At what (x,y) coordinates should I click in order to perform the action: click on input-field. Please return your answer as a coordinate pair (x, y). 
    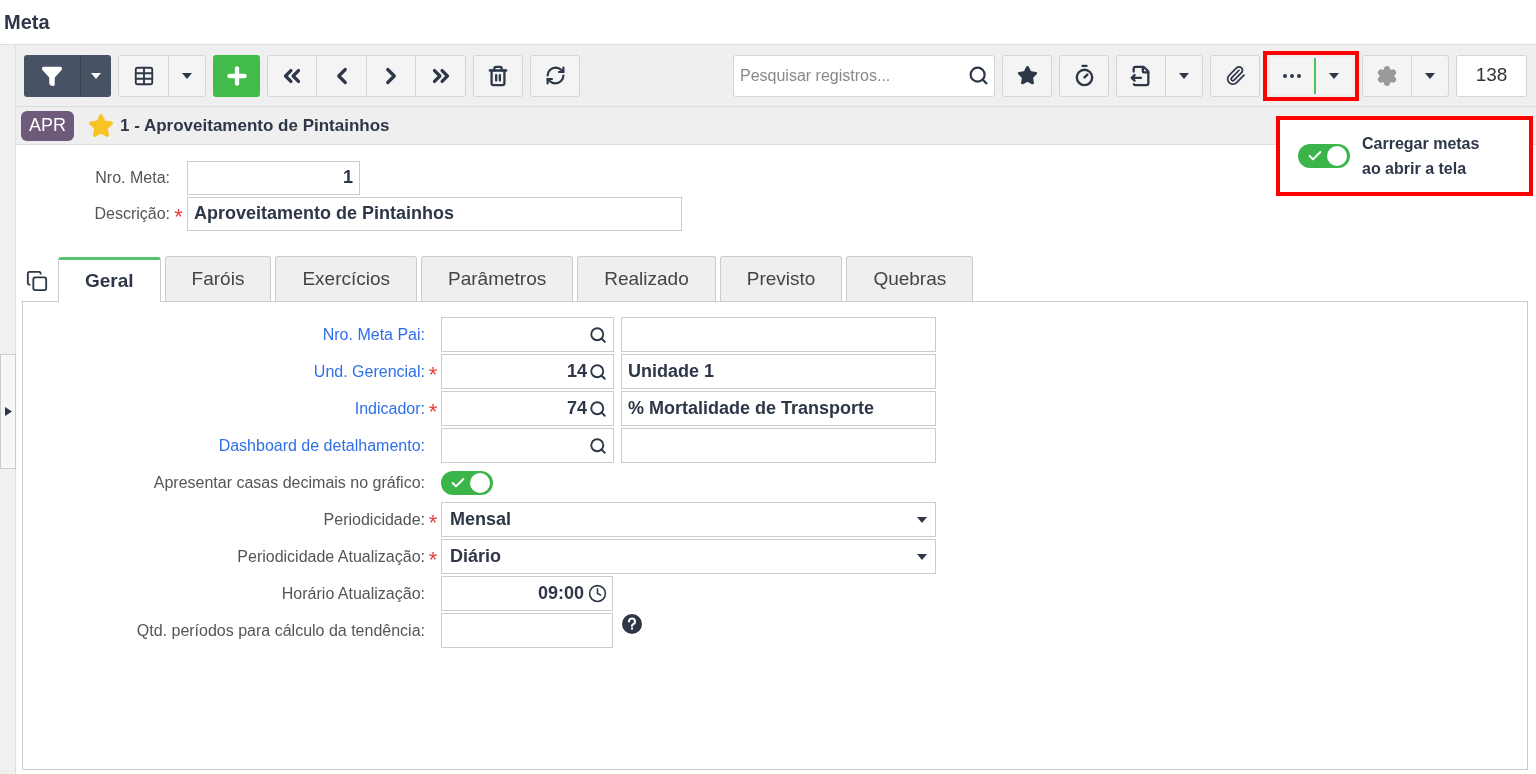
    Looking at the image, I should click on (527, 630).